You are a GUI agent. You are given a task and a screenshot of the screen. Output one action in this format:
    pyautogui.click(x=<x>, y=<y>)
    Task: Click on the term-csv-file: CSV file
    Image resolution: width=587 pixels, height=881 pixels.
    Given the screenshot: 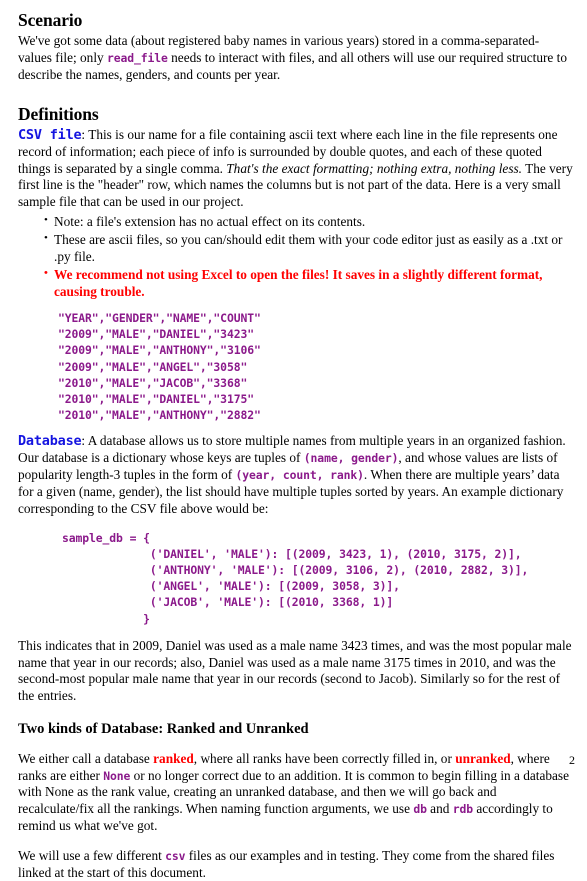 What is the action you would take?
    pyautogui.click(x=50, y=134)
    